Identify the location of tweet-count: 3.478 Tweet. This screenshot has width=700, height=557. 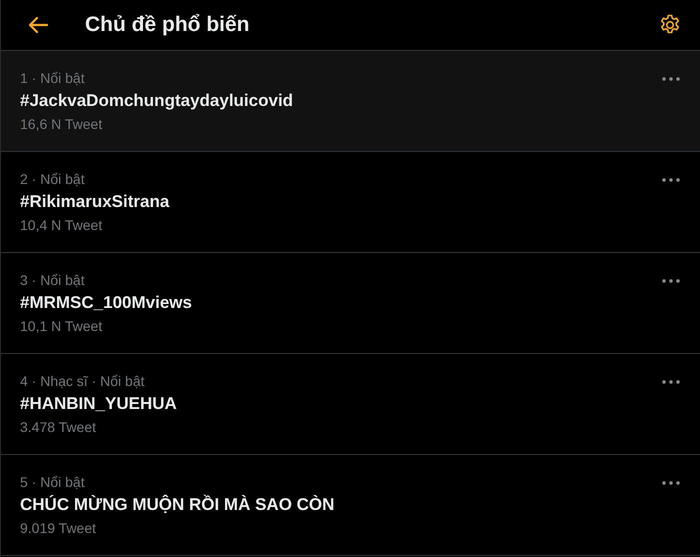
(59, 427).